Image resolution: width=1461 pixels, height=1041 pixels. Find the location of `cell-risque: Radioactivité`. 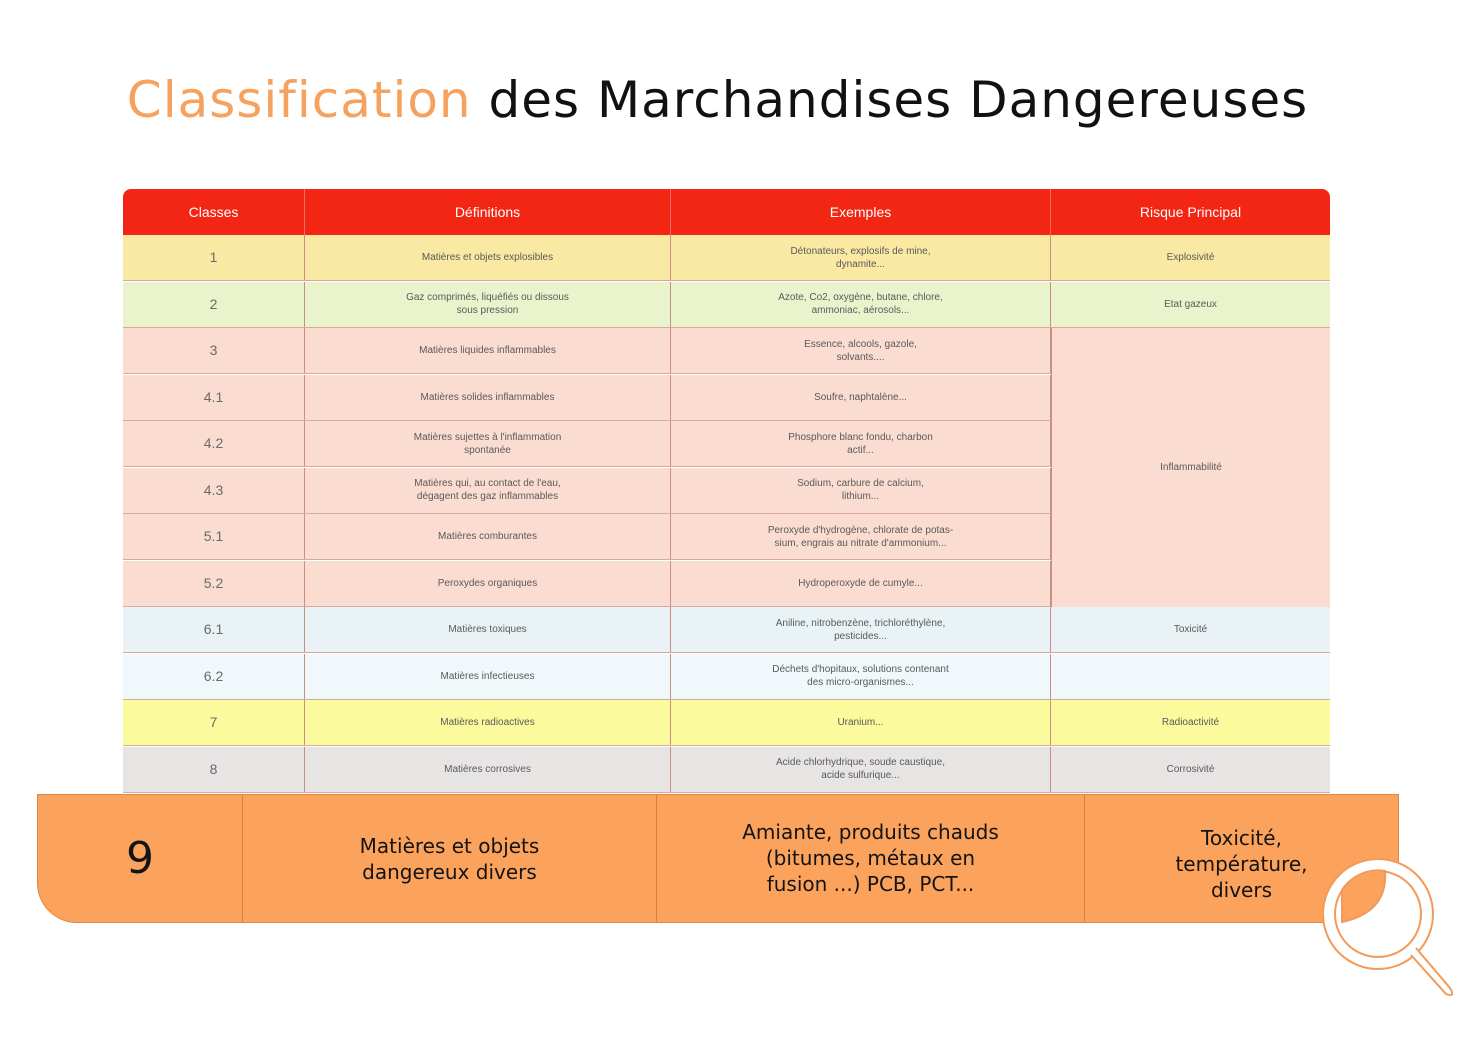

cell-risque: Radioactivité is located at coordinates (1190, 722).